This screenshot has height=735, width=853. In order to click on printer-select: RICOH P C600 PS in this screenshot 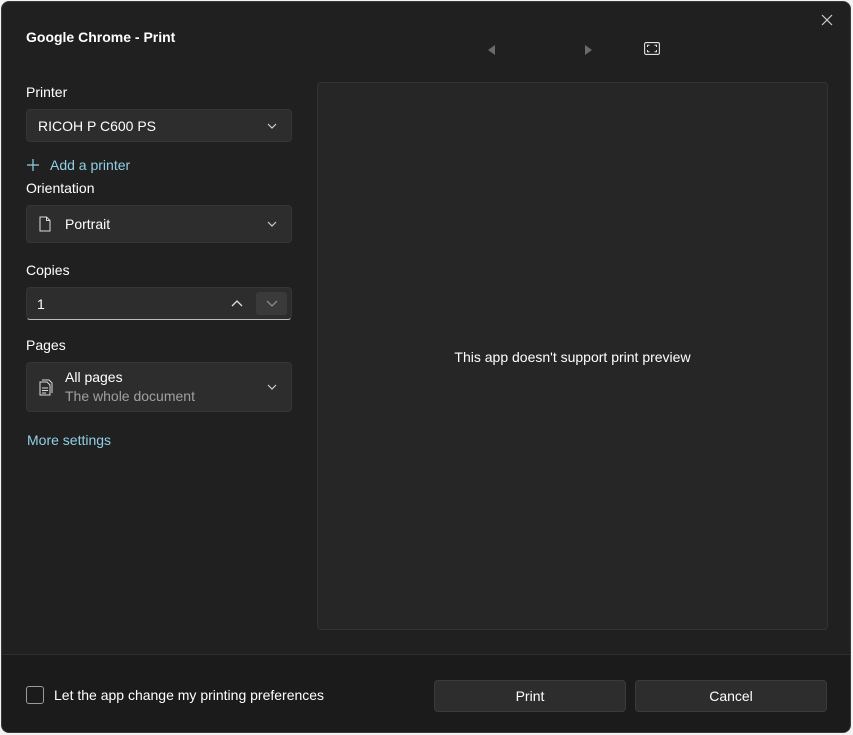, I will do `click(159, 125)`.